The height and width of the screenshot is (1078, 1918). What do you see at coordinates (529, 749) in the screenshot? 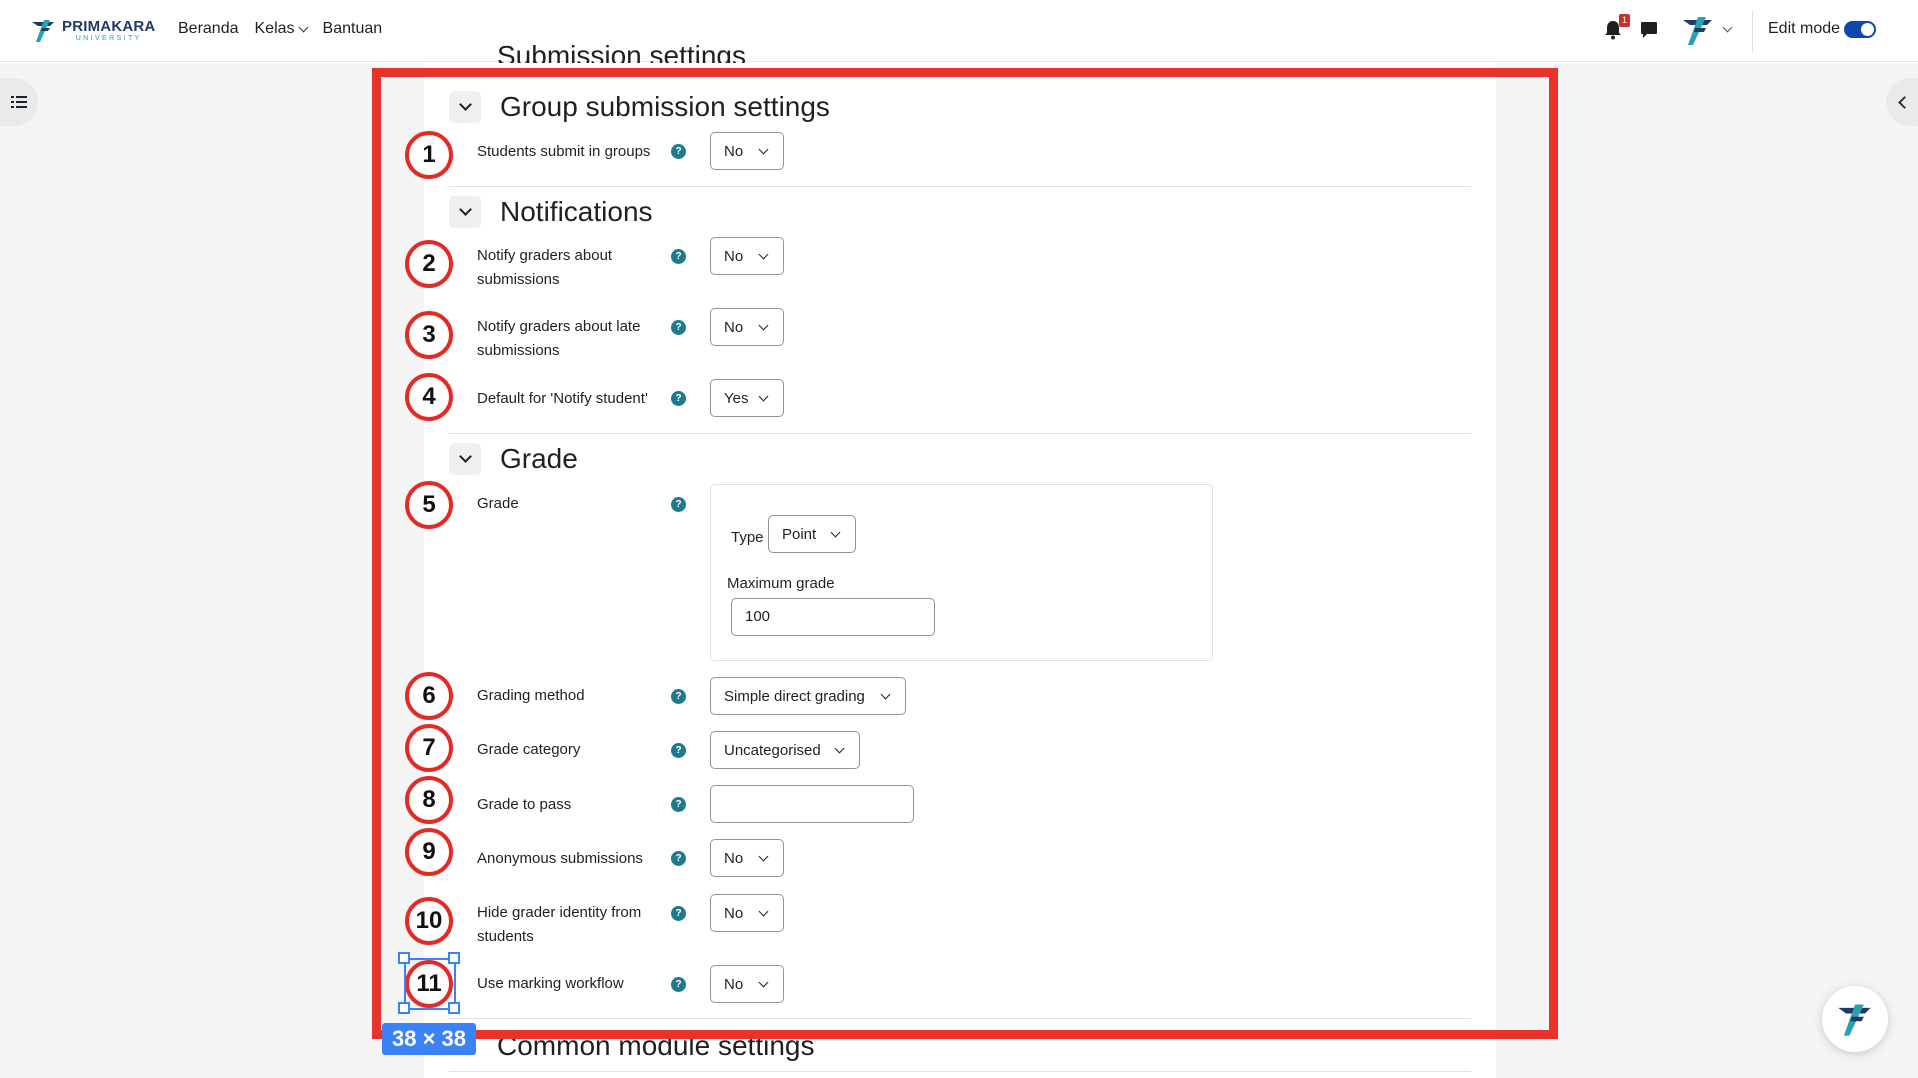
I see `field-label-grade-category: Grade category` at bounding box center [529, 749].